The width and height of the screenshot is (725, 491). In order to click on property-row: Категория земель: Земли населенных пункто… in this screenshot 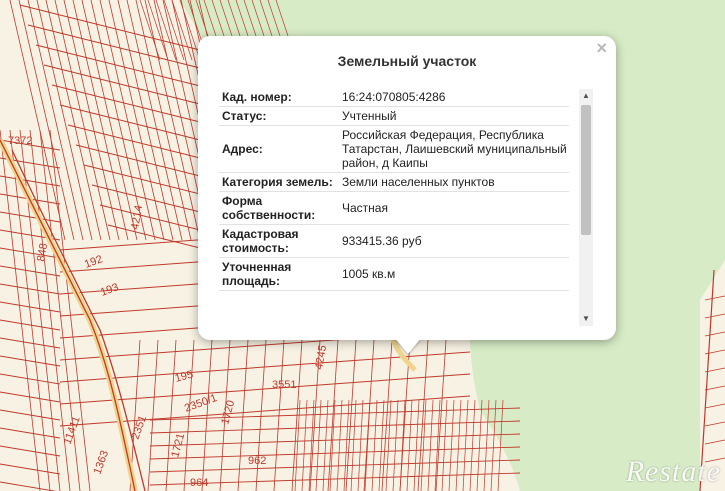, I will do `click(394, 182)`.